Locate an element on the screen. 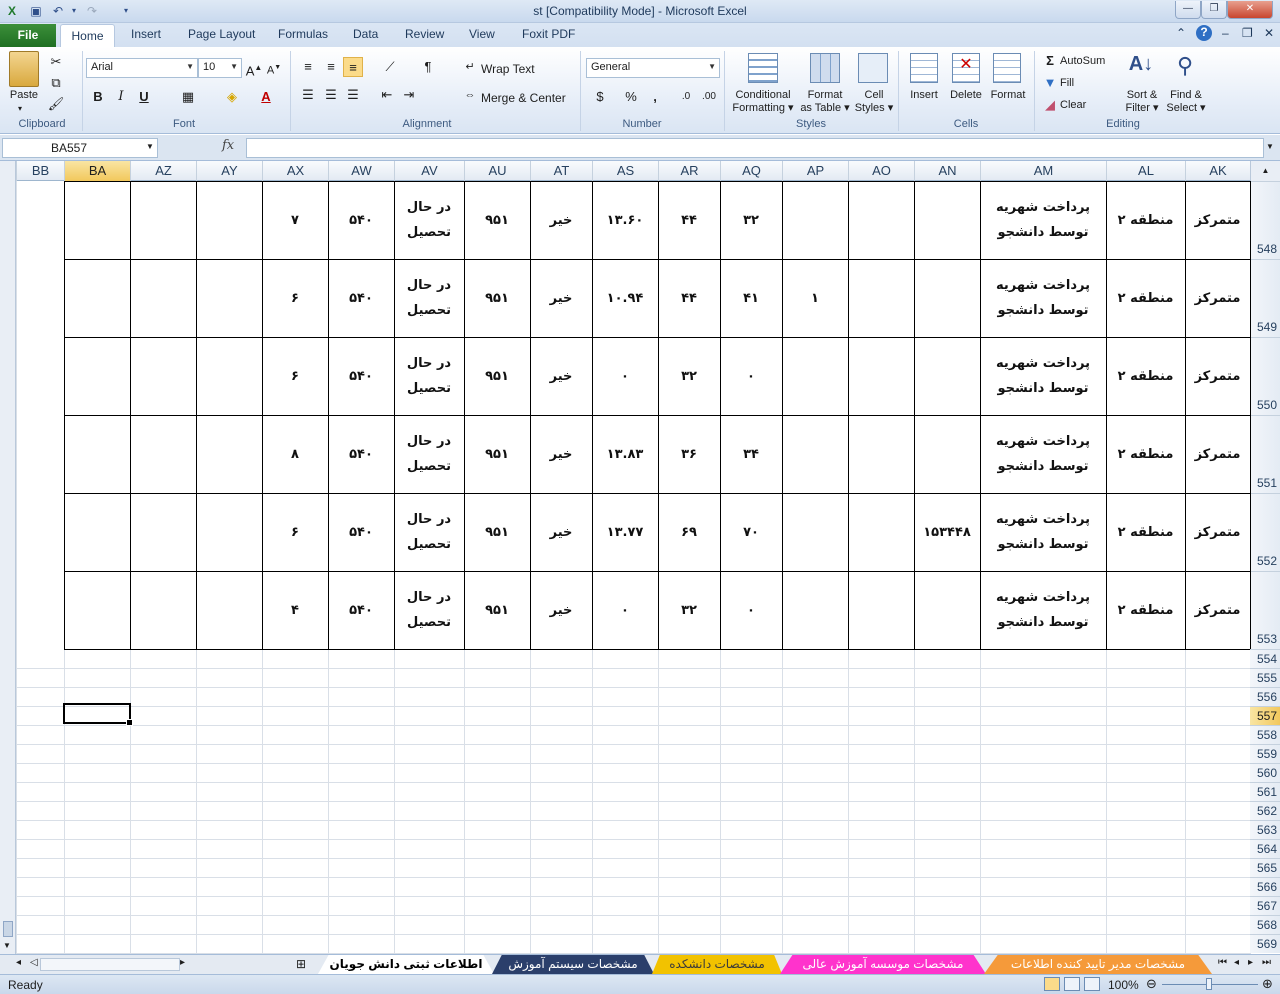 Image resolution: width=1280 pixels, height=994 pixels. restore-button: ❐ is located at coordinates (1214, 10).